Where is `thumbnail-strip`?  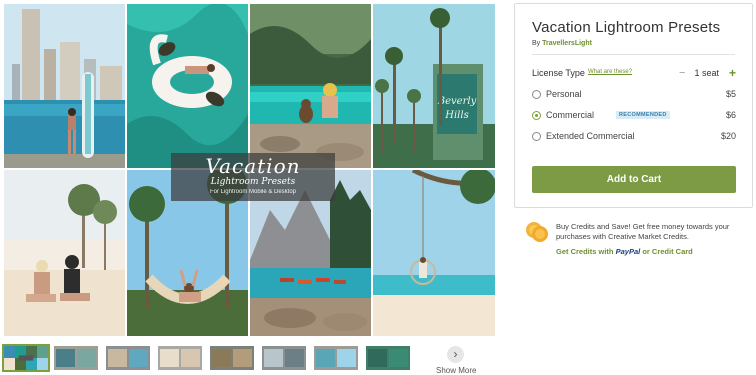
thumbnail-strip is located at coordinates (242, 359).